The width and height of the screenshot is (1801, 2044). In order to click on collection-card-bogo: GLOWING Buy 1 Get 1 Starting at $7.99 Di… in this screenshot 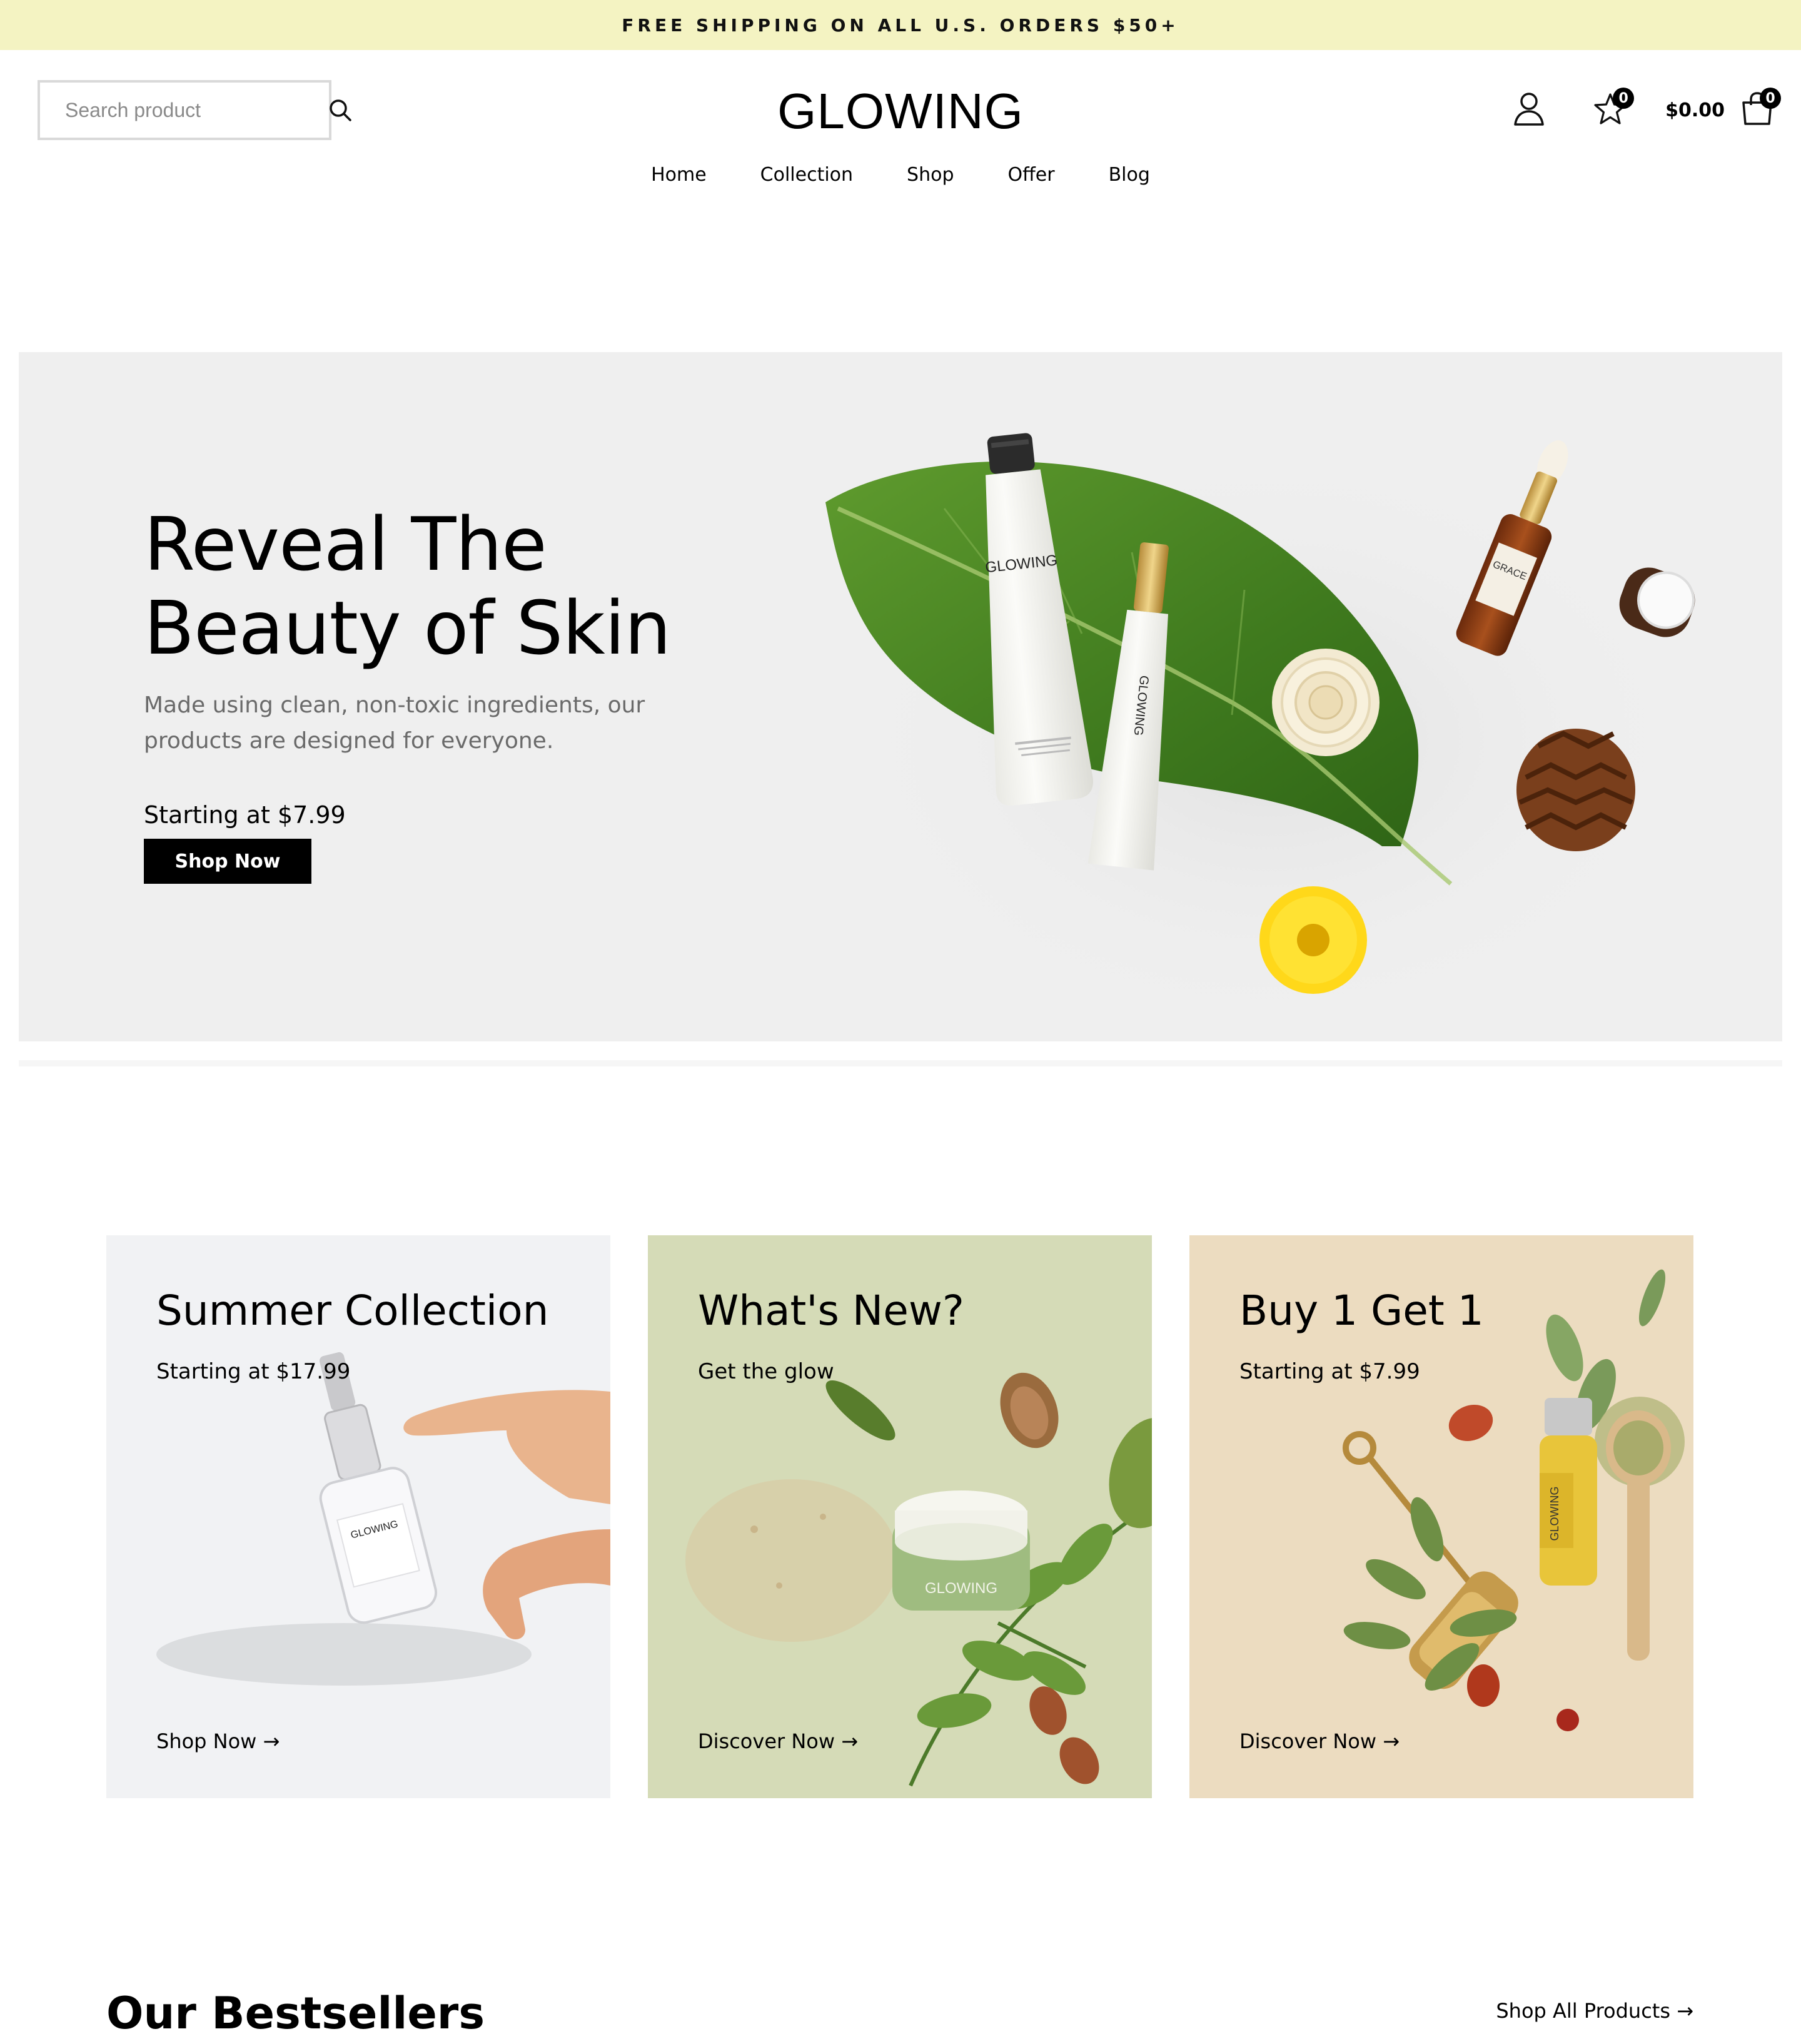, I will do `click(1441, 1516)`.